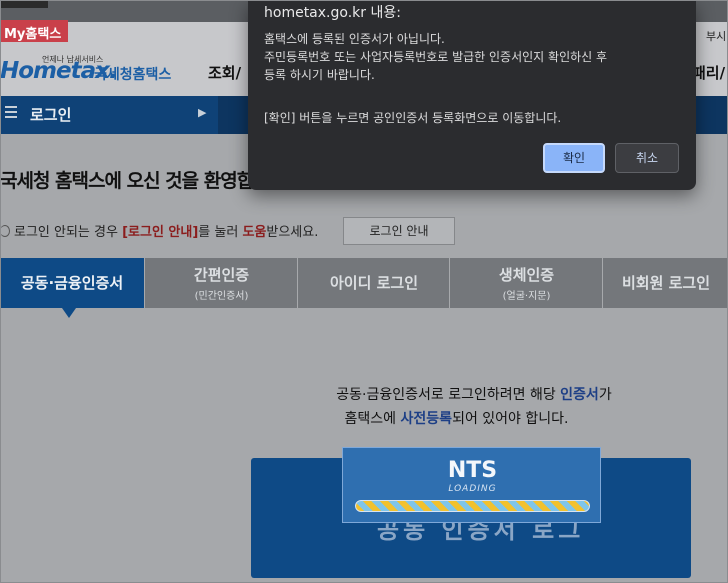 This screenshot has width=728, height=583. Describe the element at coordinates (221, 275) in the screenshot. I see `tab-simple-auth-label: 간편인증` at that location.